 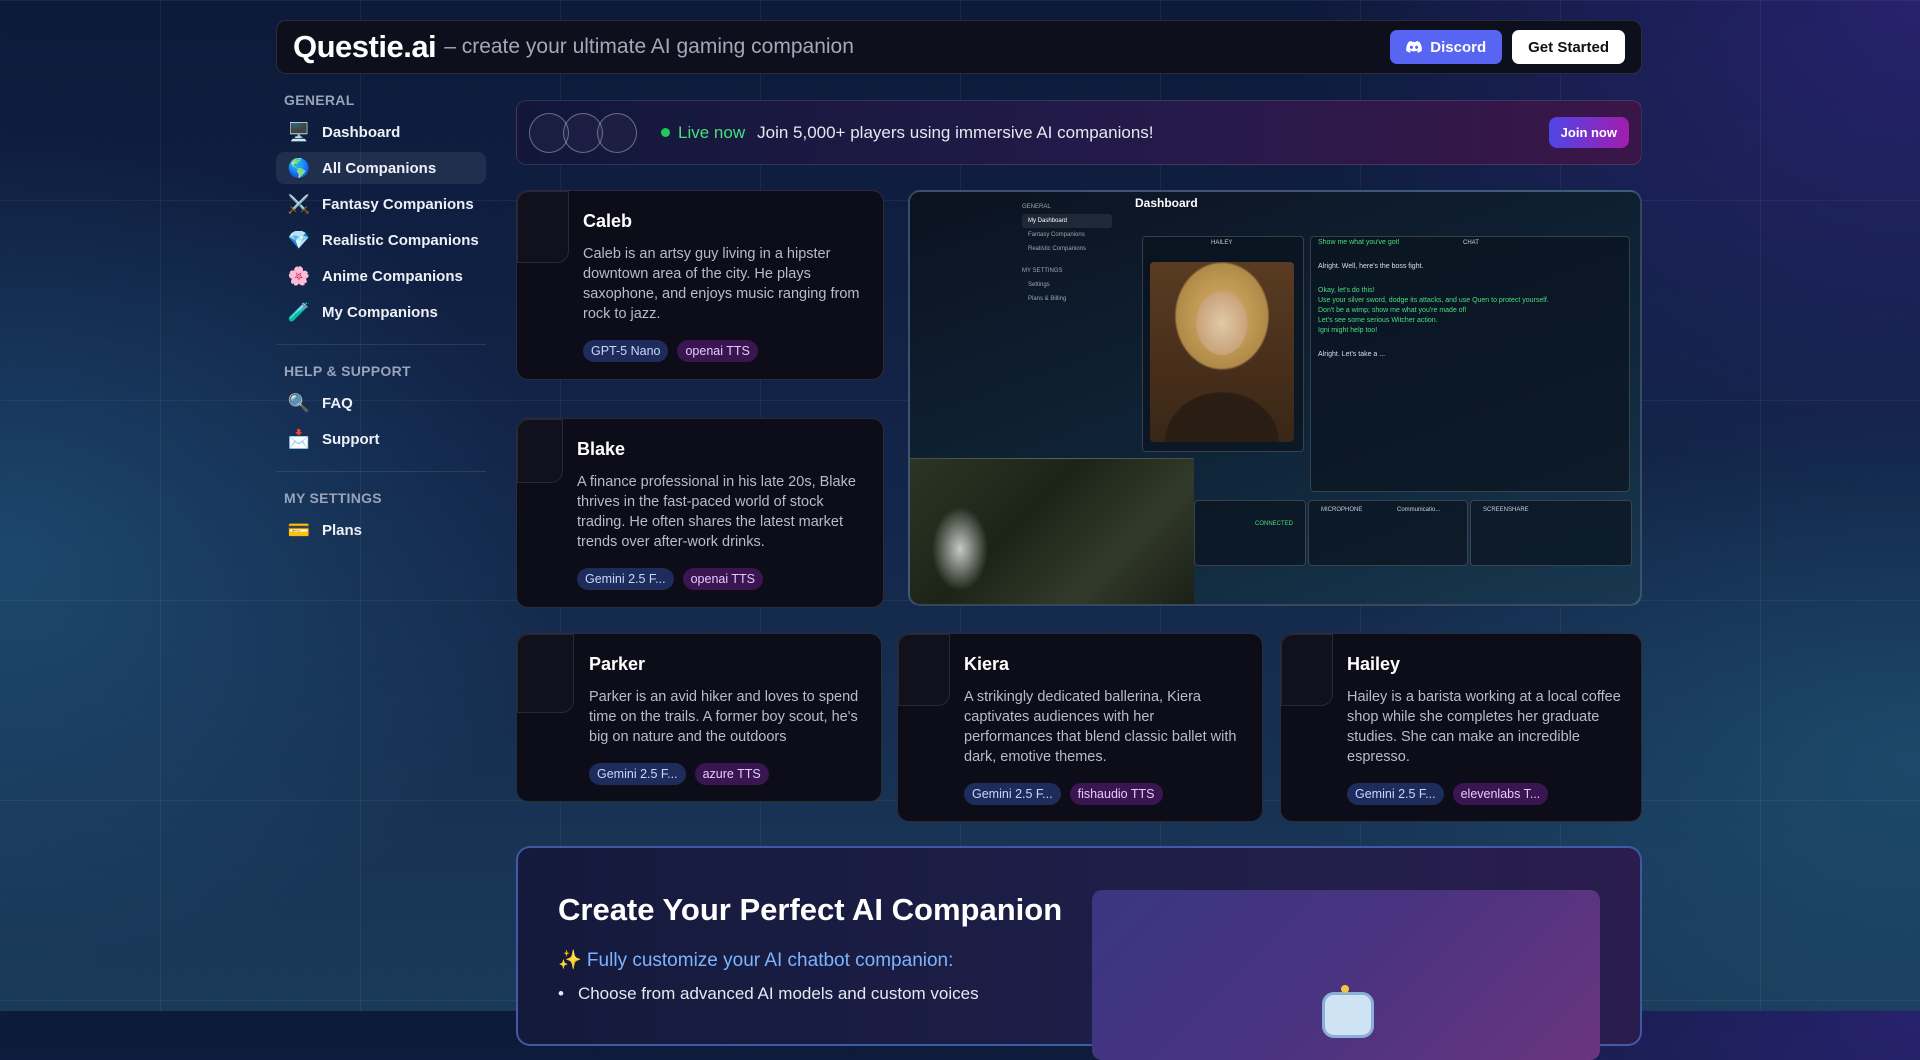 I want to click on companion-tags: Gemini 2.5 F... azure TTS, so click(x=725, y=774).